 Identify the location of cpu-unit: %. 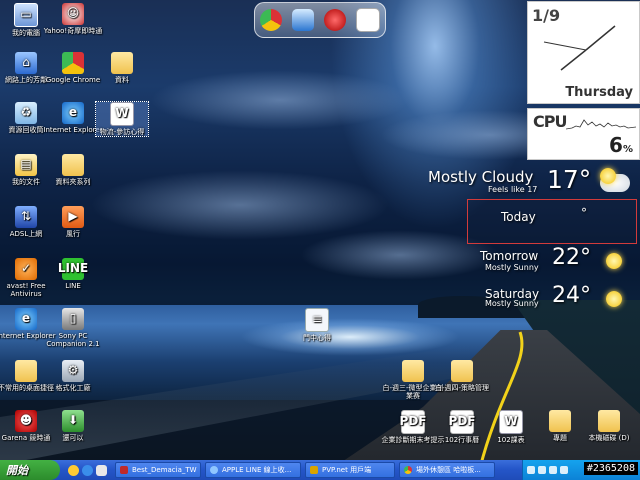
(627, 149).